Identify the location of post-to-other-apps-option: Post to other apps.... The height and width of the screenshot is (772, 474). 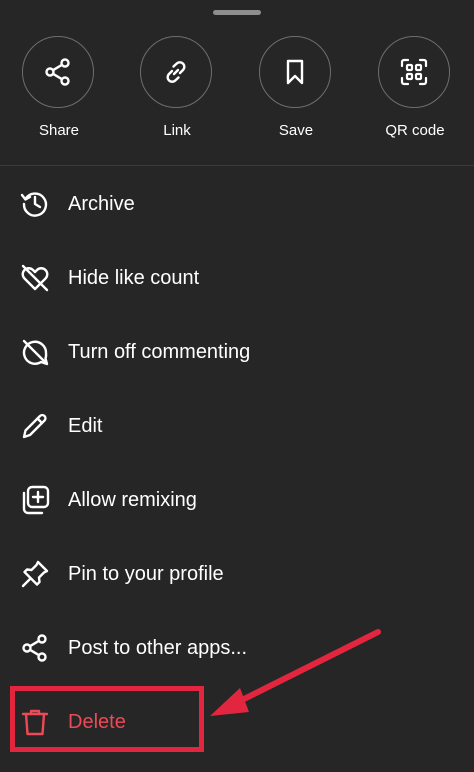
(237, 647).